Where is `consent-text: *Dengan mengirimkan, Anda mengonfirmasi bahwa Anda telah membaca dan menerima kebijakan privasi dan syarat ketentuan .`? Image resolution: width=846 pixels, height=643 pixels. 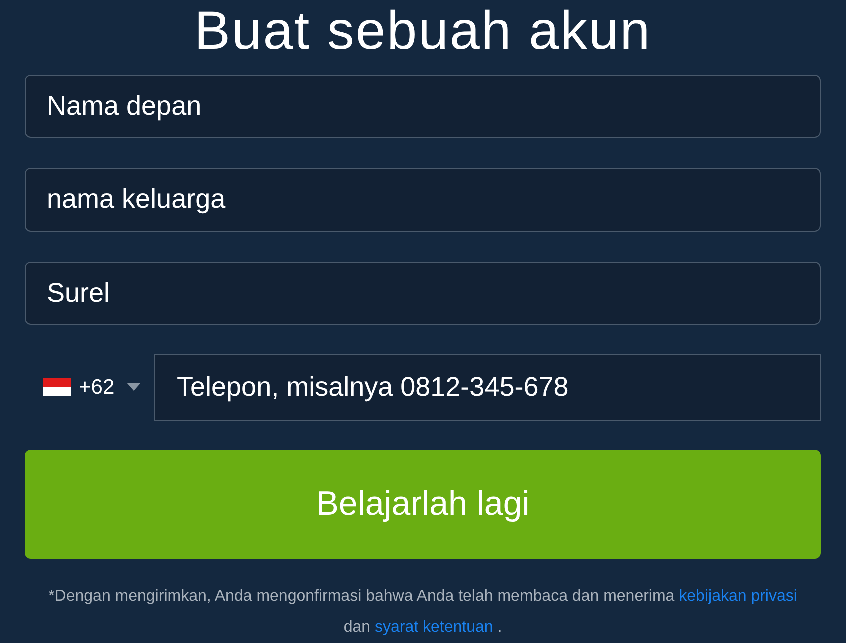
consent-text: *Dengan mengirimkan, Anda mengonfirmasi bahwa Anda telah membaca dan menerima kebijakan privasi dan syarat ketentuan . is located at coordinates (423, 612).